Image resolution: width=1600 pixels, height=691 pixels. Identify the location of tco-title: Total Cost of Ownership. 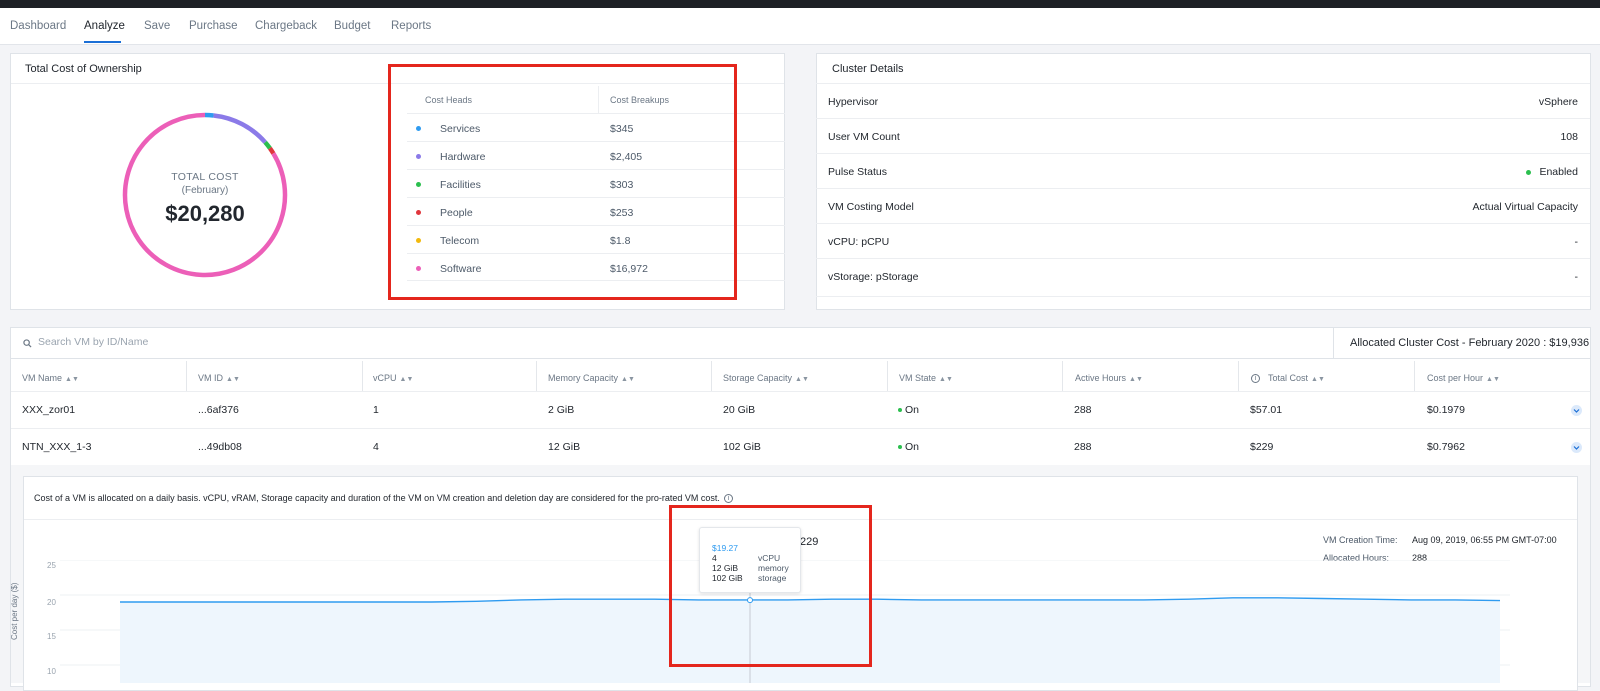
(83, 69).